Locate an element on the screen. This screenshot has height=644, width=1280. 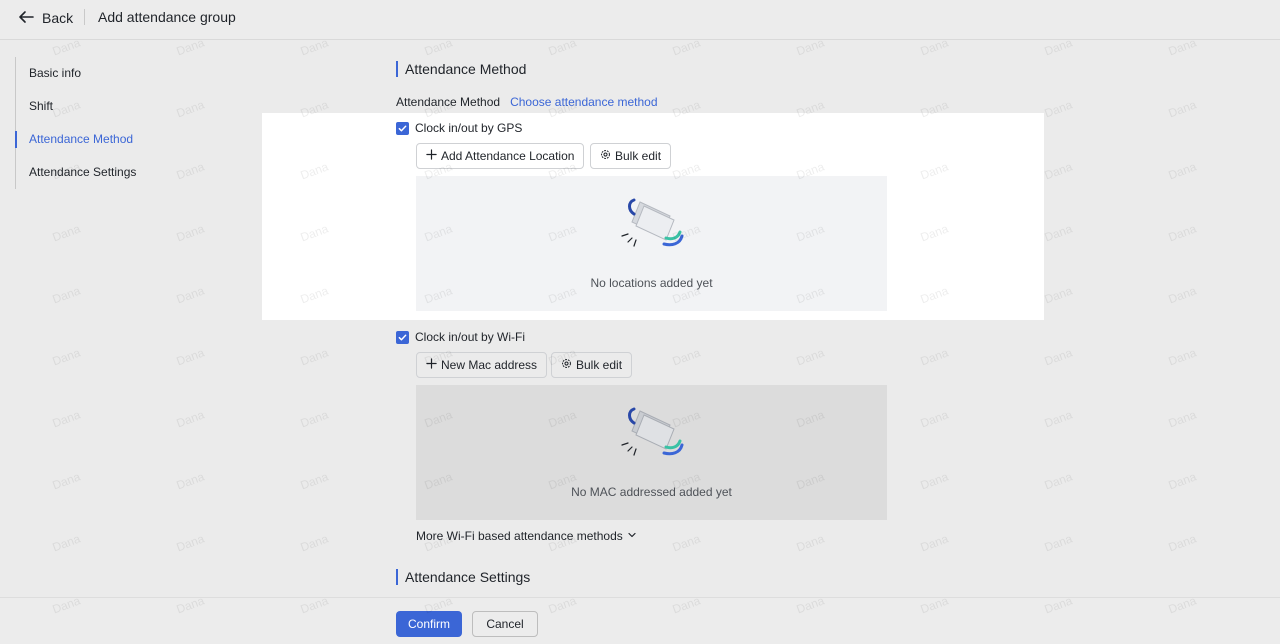
new-mac-address-label: New Mac address is located at coordinates (489, 365).